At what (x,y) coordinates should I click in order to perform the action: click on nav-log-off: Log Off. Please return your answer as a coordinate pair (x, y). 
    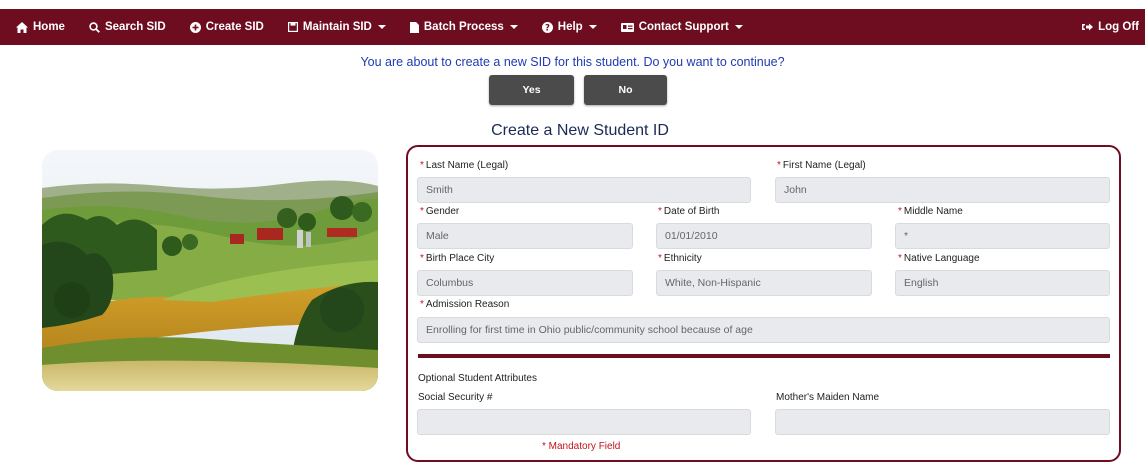
    Looking at the image, I should click on (1107, 27).